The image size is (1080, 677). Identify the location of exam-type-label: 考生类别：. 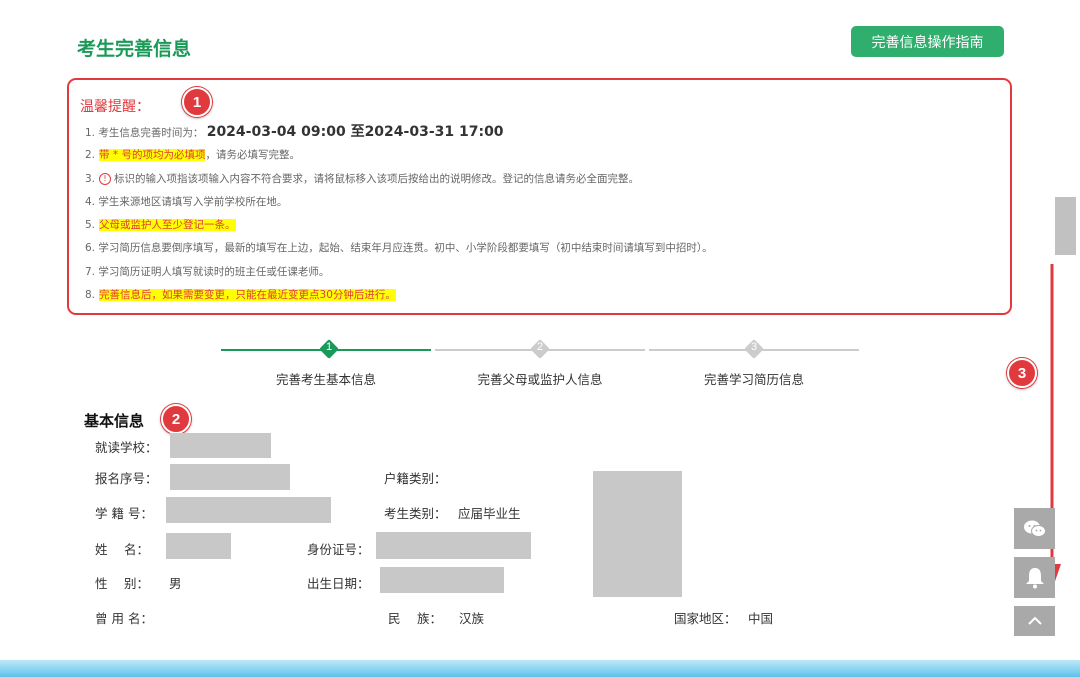
(415, 513).